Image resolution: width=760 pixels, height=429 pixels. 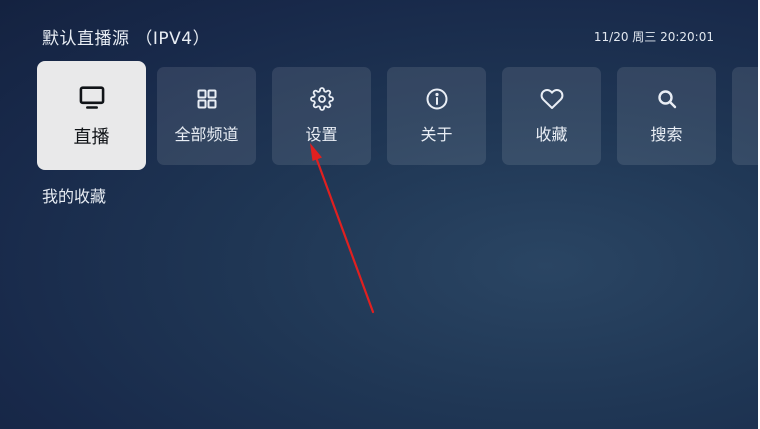 I want to click on menu-item-label: 搜索, so click(x=666, y=134).